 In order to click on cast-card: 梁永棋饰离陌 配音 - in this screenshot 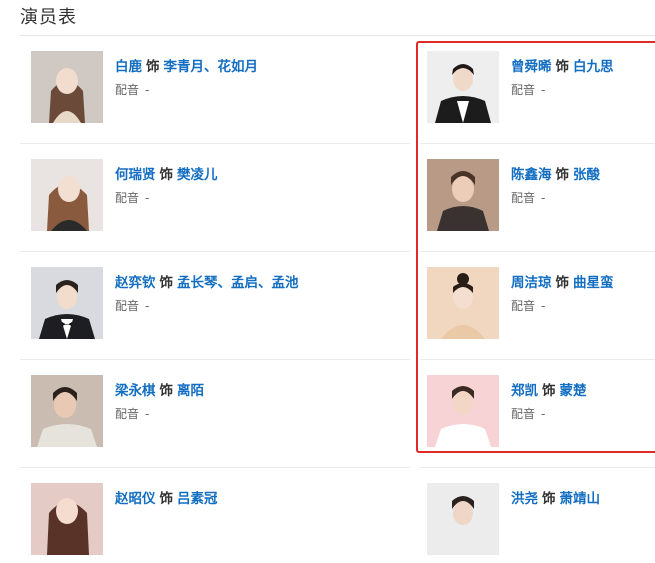, I will do `click(181, 415)`.